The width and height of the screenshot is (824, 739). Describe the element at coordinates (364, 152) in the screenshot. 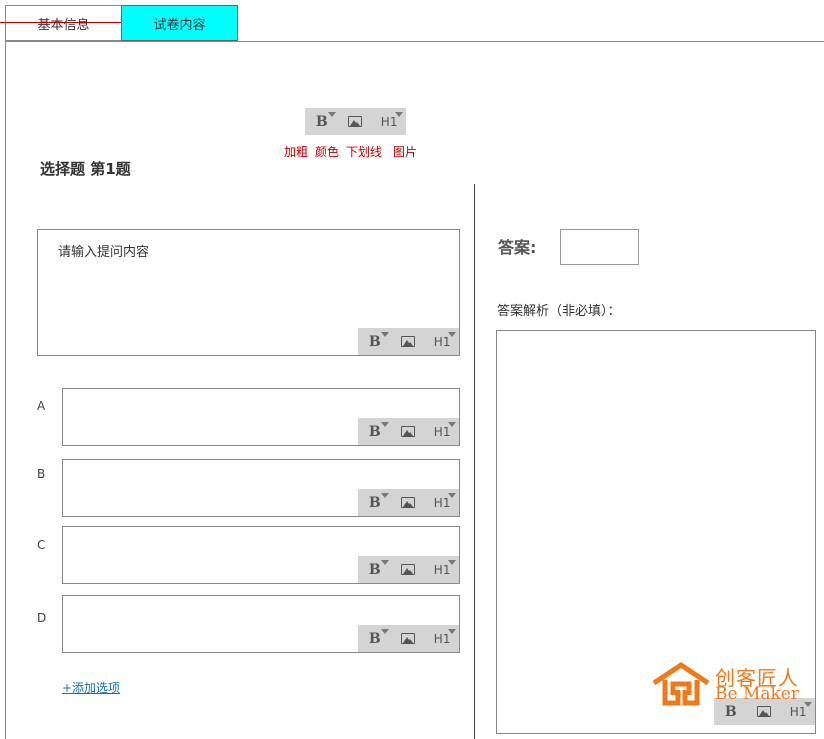

I see `legend-underline: 下划线` at that location.